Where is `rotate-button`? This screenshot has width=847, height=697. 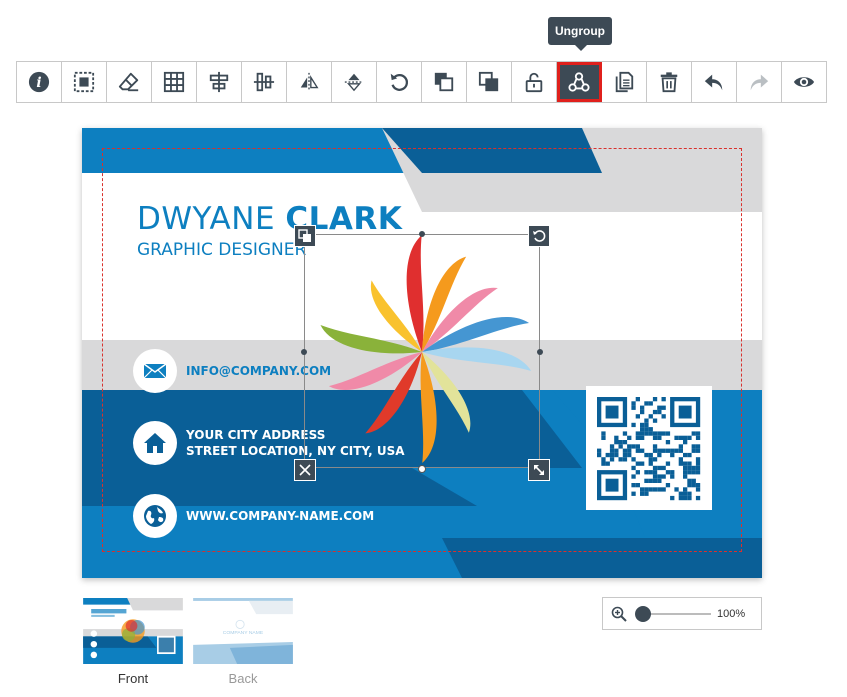 rotate-button is located at coordinates (399, 82).